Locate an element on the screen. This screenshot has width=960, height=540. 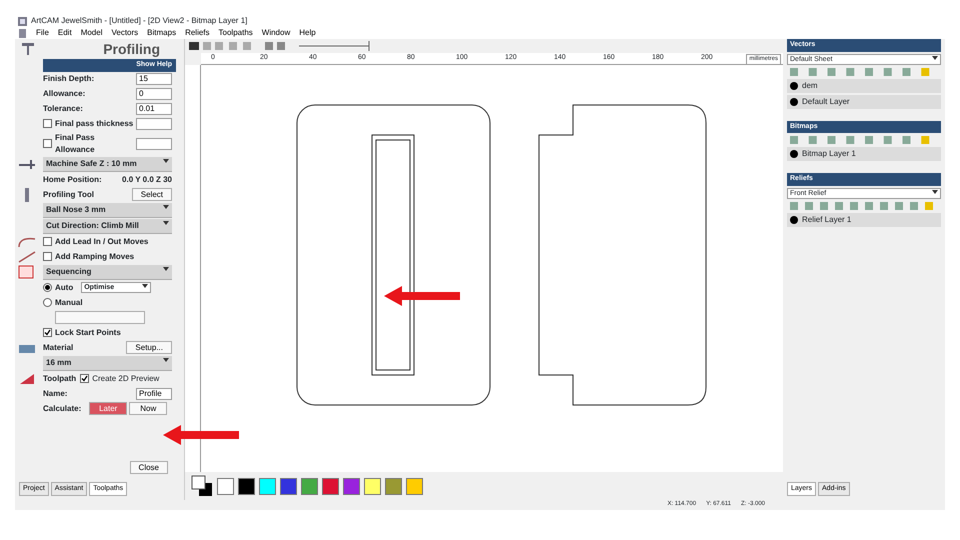
color-swatch-icon is located at coordinates (202, 486).